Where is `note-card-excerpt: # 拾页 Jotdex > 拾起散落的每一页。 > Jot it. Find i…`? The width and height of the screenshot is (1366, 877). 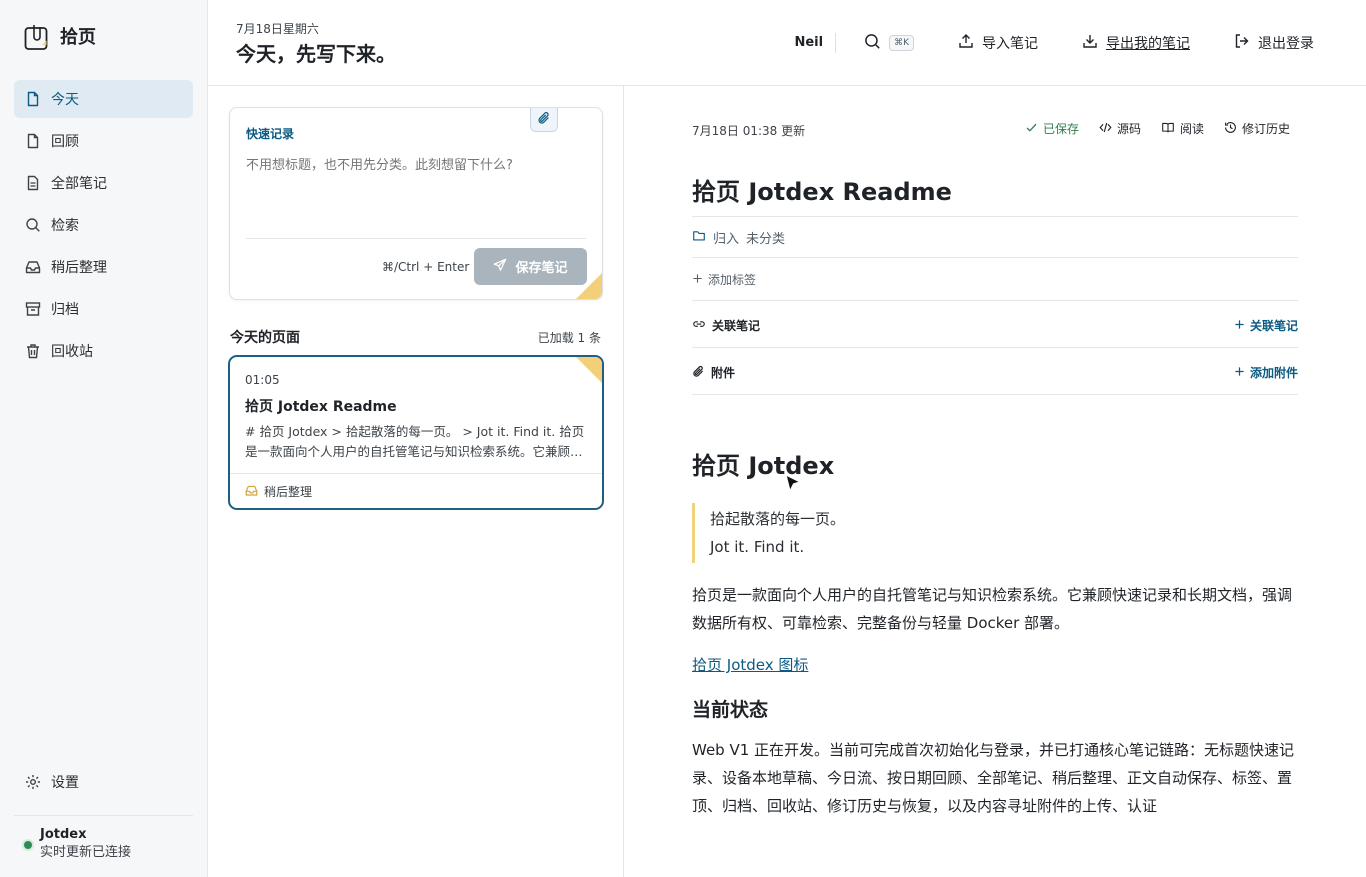 note-card-excerpt: # 拾页 Jotdex > 拾起散落的每一页。 > Jot it. Find i… is located at coordinates (415, 441).